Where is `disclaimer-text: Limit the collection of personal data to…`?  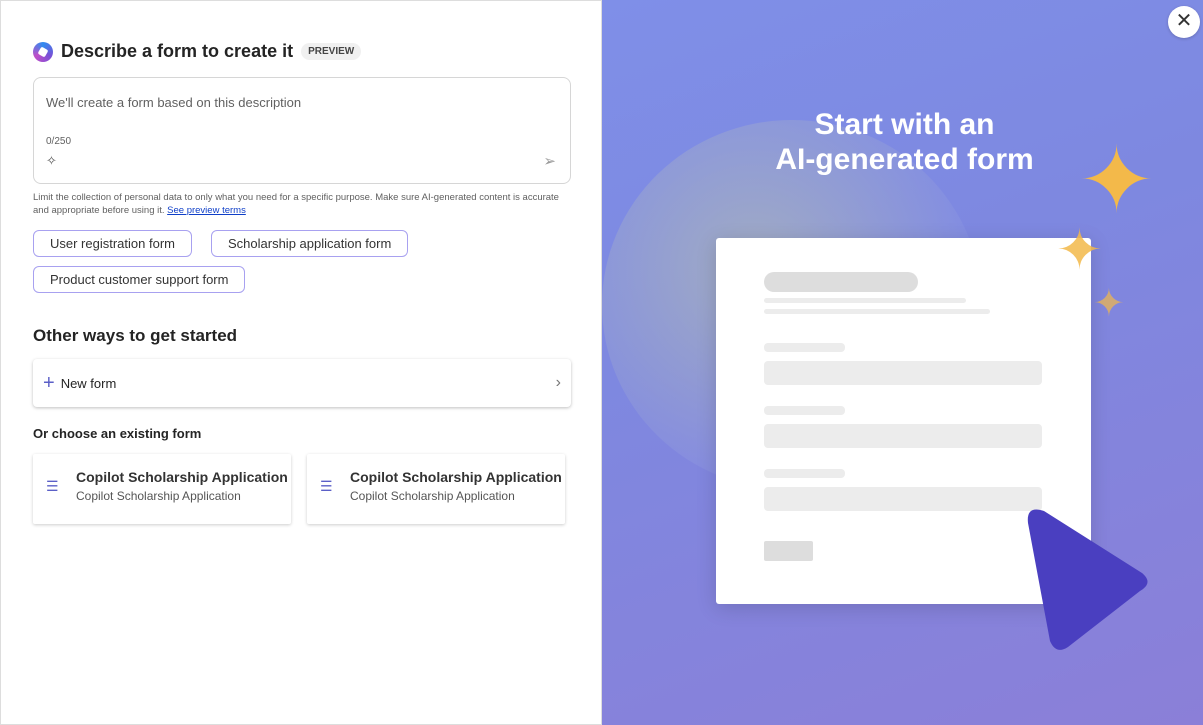
disclaimer-text: Limit the collection of personal data to… is located at coordinates (296, 204).